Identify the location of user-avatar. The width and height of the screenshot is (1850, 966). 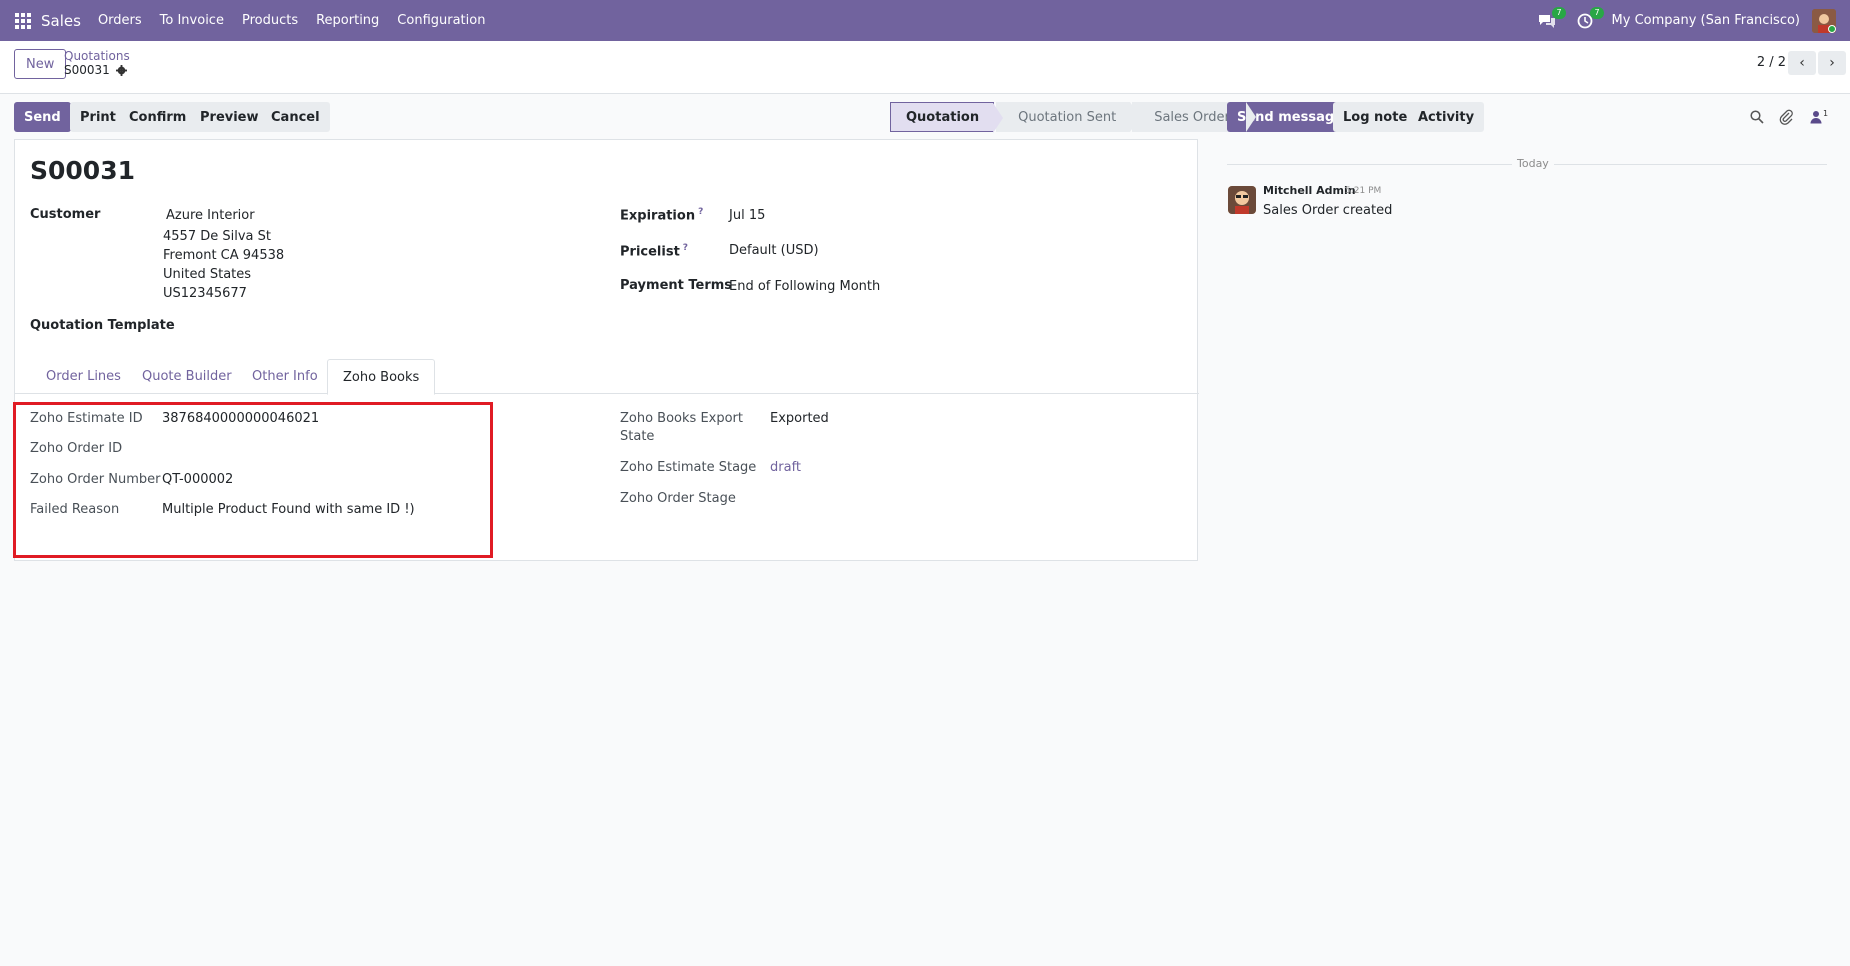
(1824, 20).